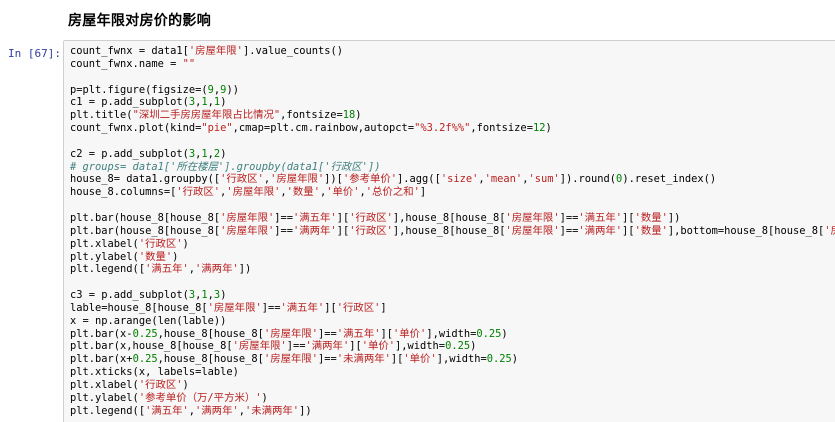 This screenshot has width=835, height=422. I want to click on code-line: plt.xticks(x, labels=lable), so click(154, 372).